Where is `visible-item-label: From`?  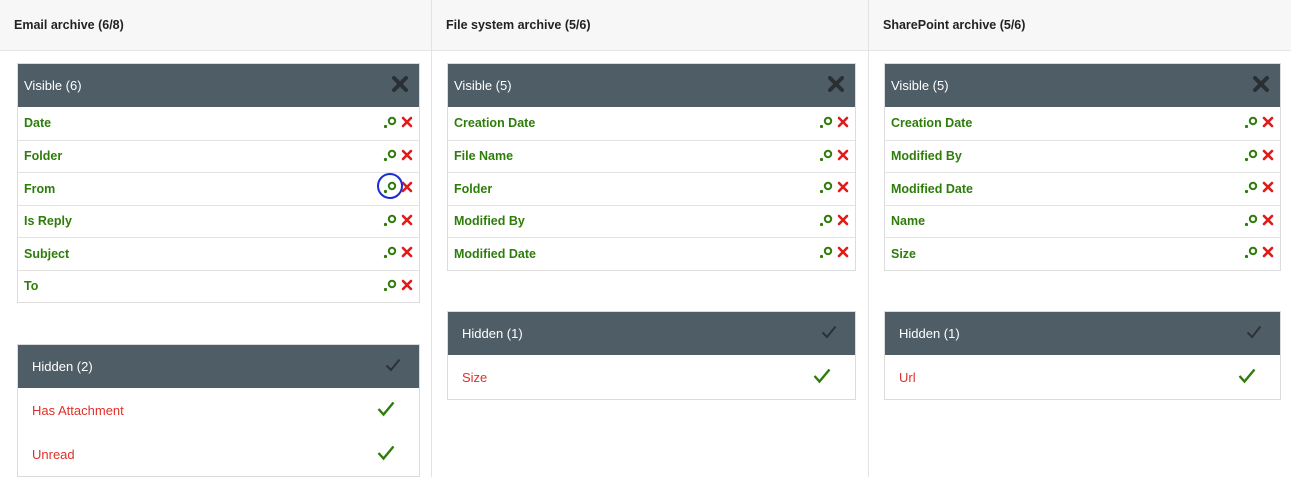
visible-item-label: From is located at coordinates (40, 188).